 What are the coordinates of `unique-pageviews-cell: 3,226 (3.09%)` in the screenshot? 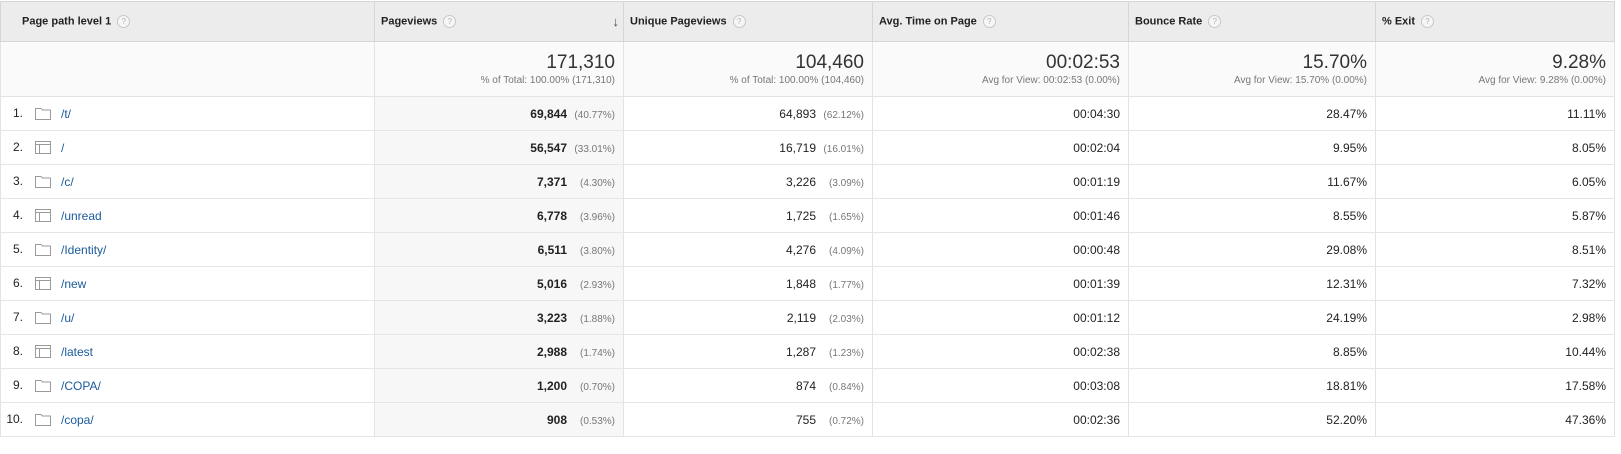 It's located at (748, 181).